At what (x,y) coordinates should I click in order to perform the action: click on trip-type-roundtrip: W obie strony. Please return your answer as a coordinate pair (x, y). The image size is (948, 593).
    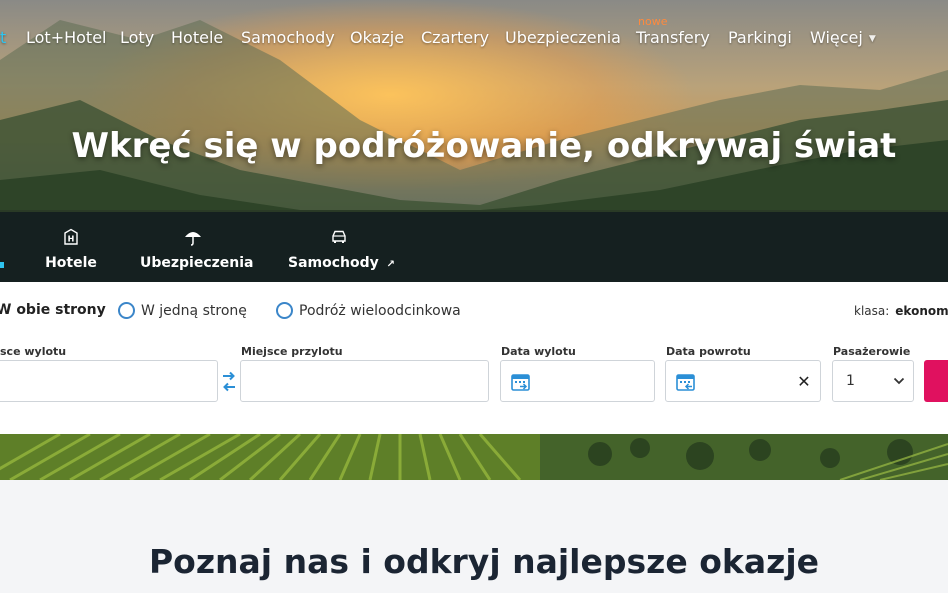
    Looking at the image, I should click on (53, 310).